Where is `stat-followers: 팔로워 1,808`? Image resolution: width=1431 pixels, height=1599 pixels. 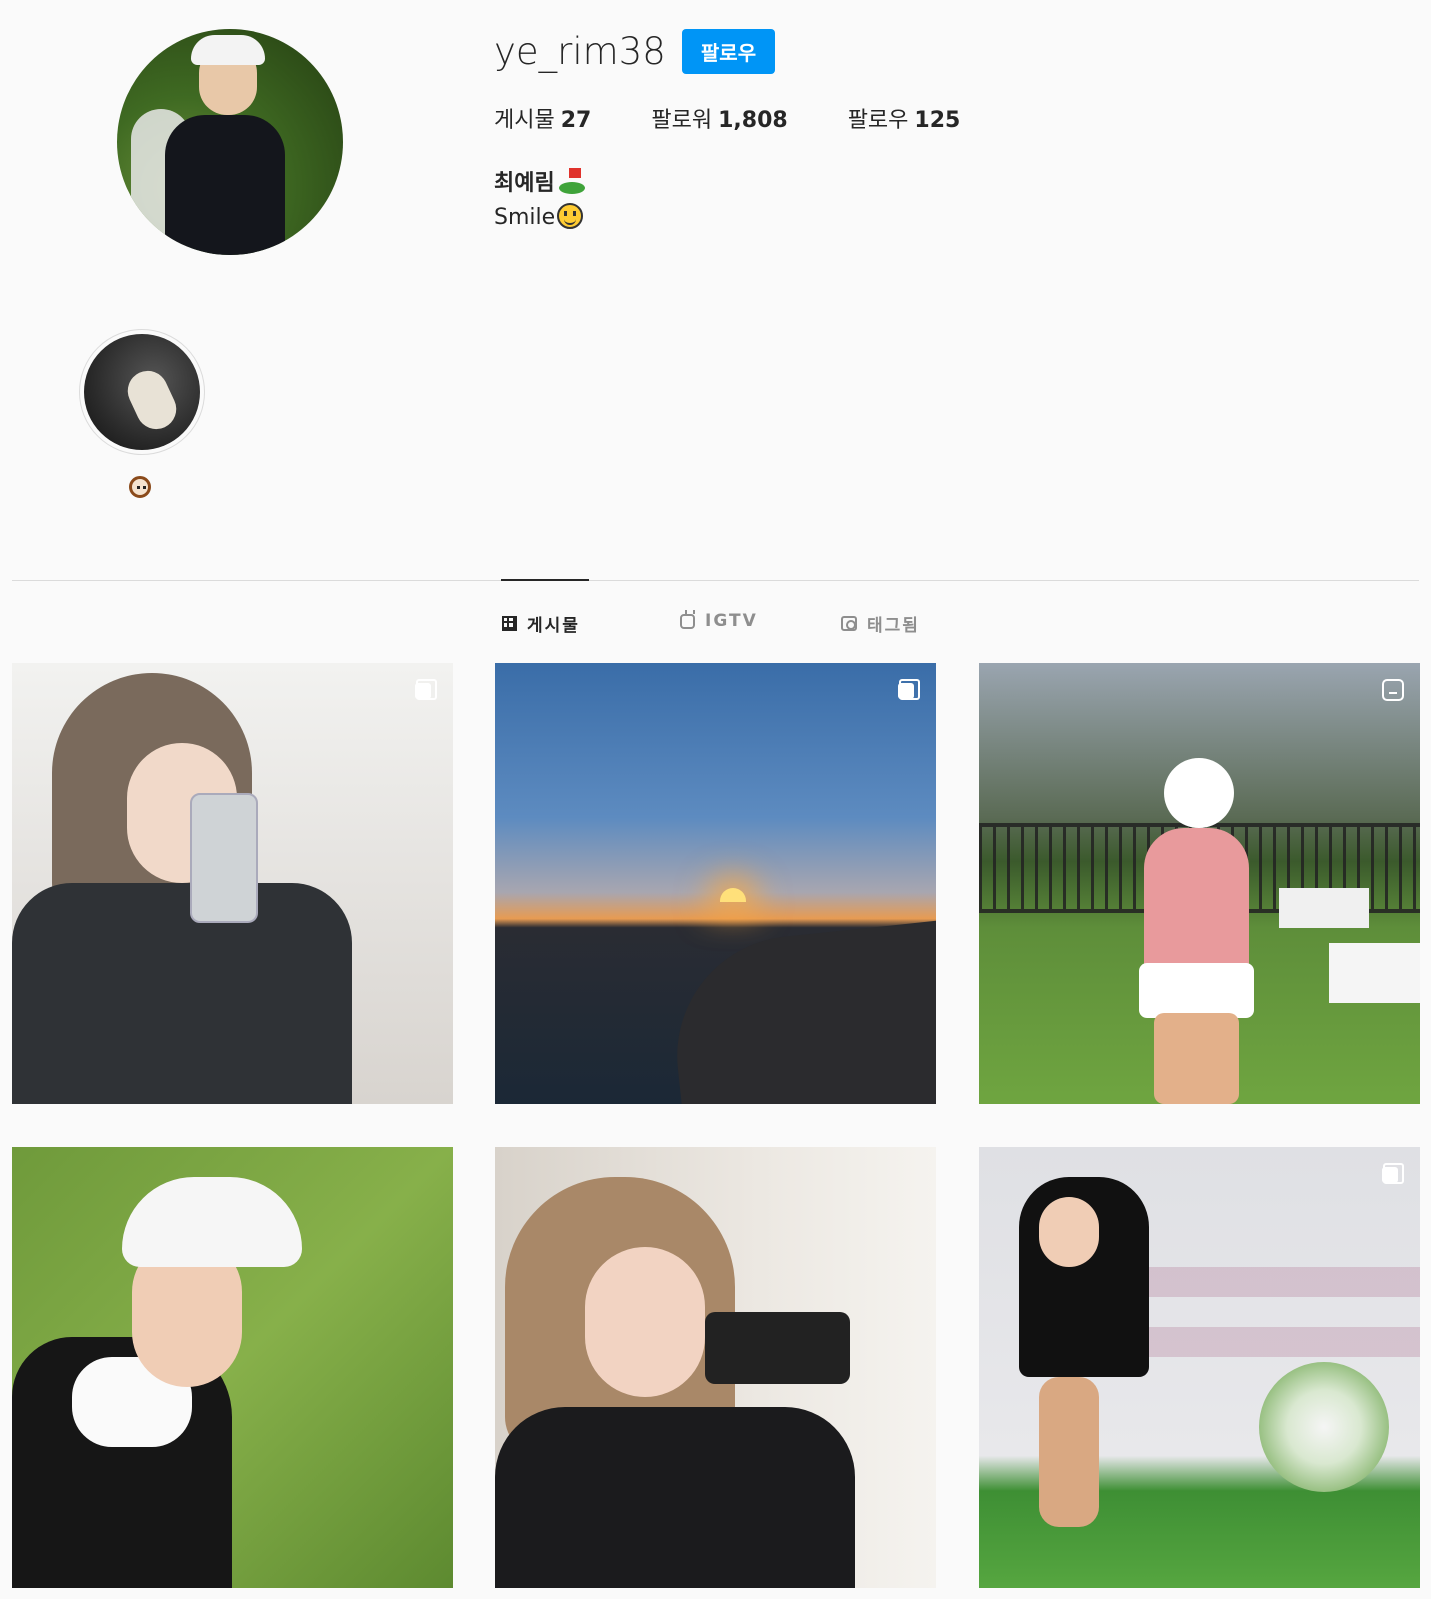 stat-followers: 팔로워 1,808 is located at coordinates (719, 118).